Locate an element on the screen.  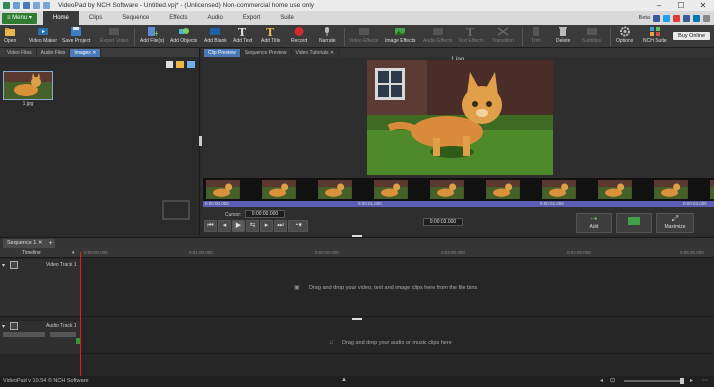
tab-images: Images ✕ is located at coordinates (86, 53).